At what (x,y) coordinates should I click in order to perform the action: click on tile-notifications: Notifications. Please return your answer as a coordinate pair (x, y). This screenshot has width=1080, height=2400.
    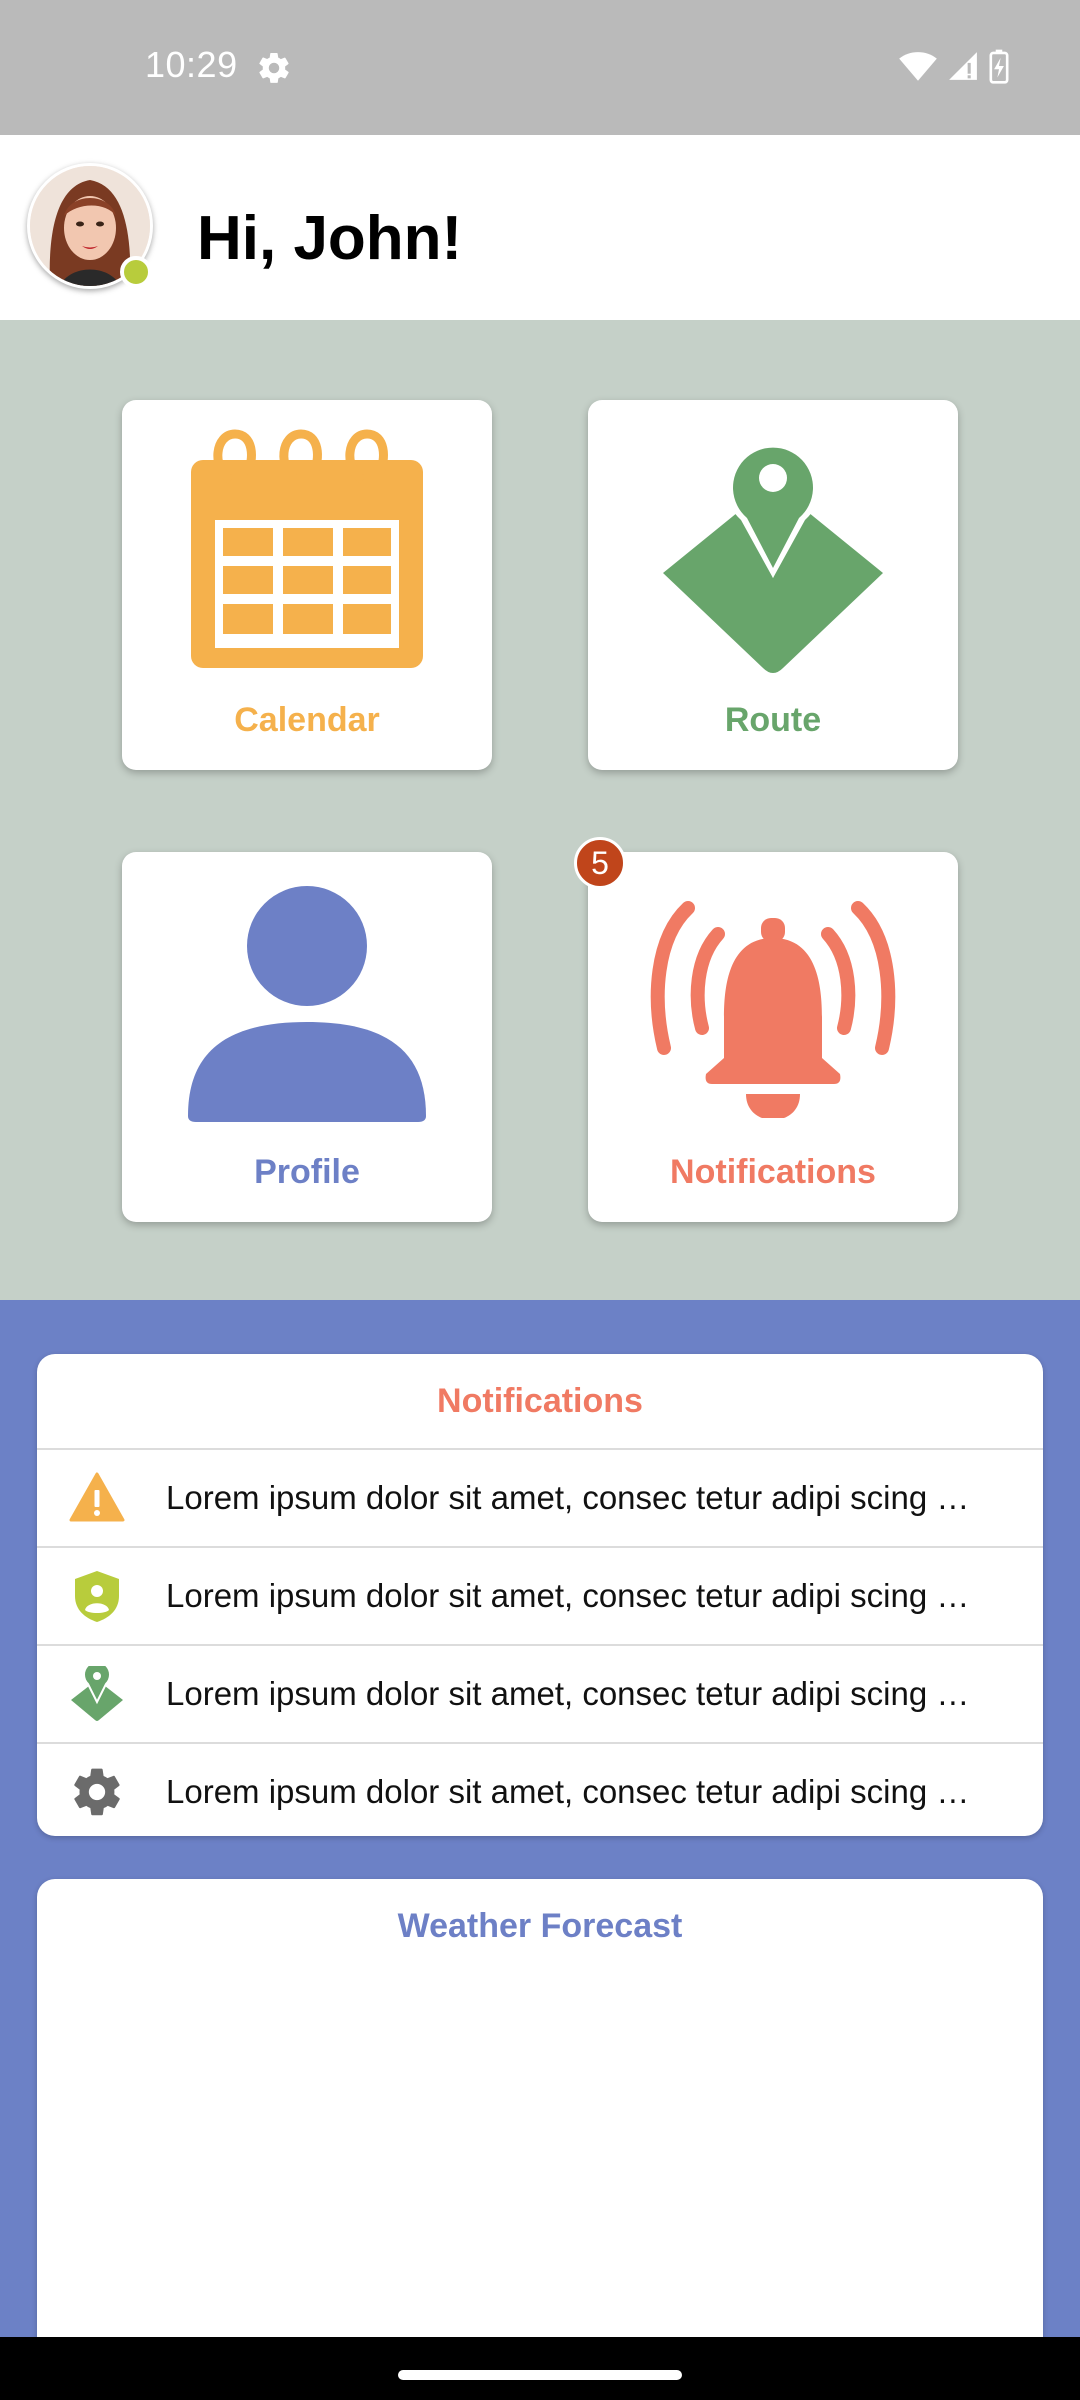
    Looking at the image, I should click on (773, 1037).